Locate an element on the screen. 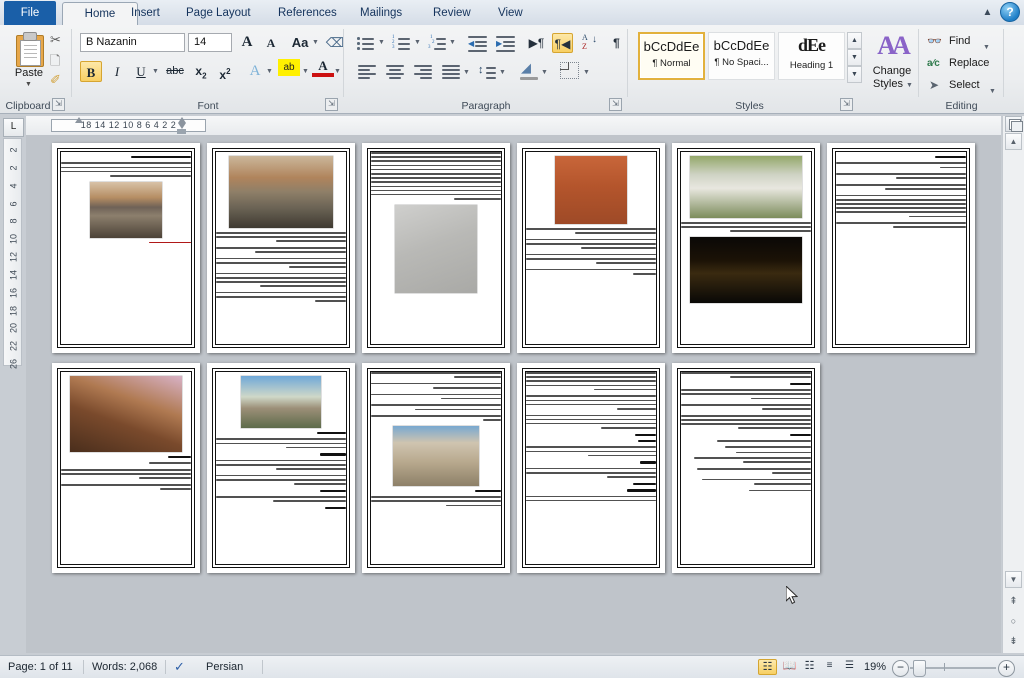 The height and width of the screenshot is (678, 1024). underline-arrow: ▼ is located at coordinates (155, 71).